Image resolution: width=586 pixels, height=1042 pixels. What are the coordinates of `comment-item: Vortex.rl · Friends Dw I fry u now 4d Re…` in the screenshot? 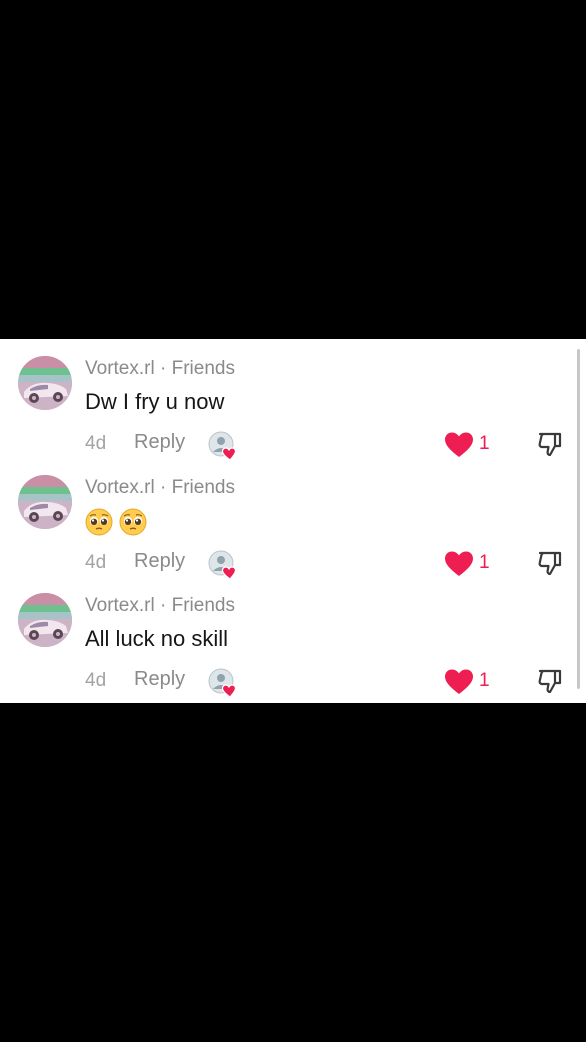 It's located at (293, 398).